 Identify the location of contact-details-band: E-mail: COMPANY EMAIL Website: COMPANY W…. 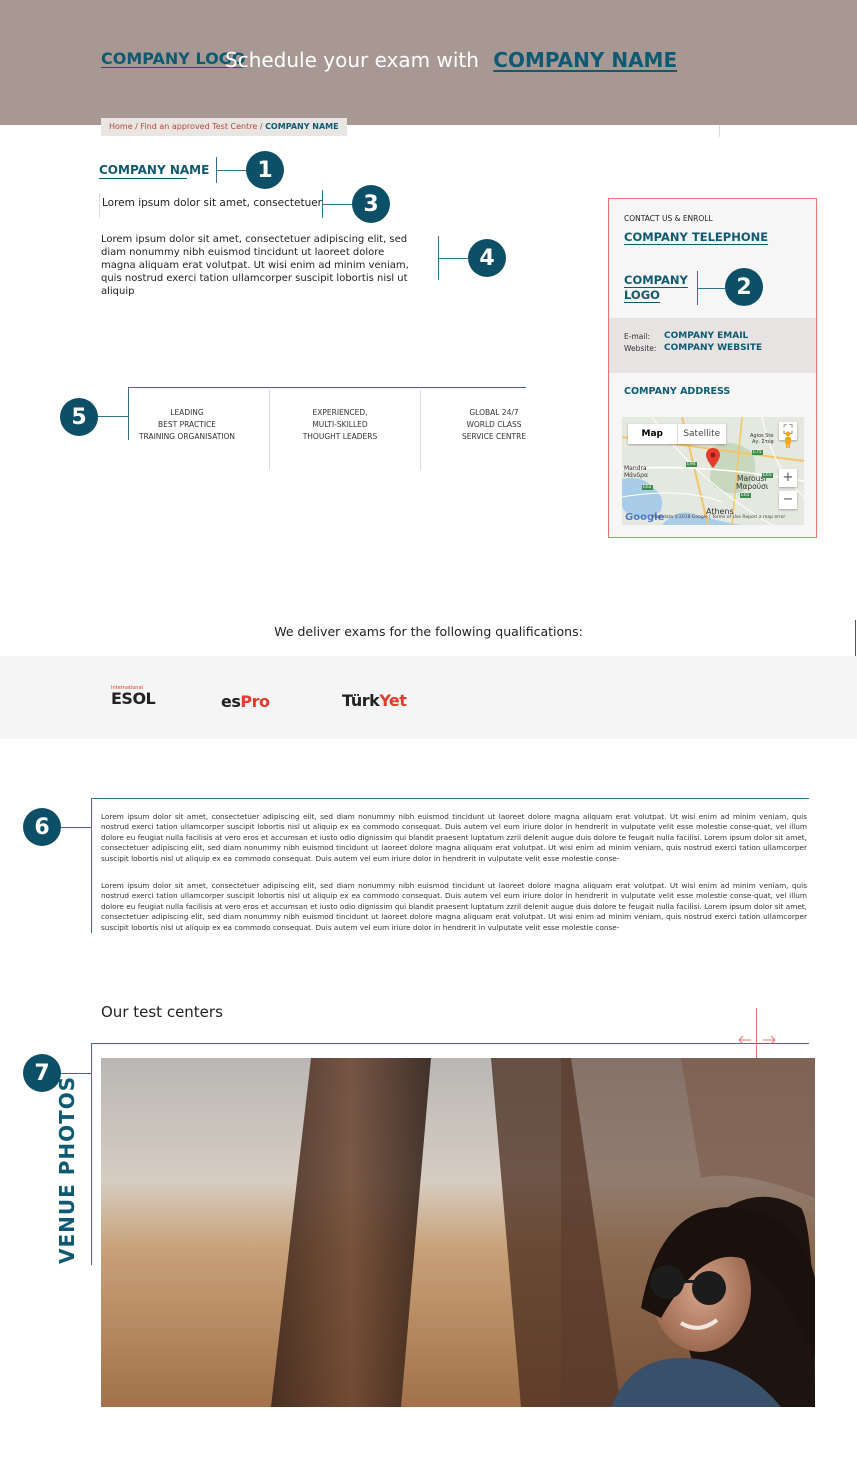
(712, 345).